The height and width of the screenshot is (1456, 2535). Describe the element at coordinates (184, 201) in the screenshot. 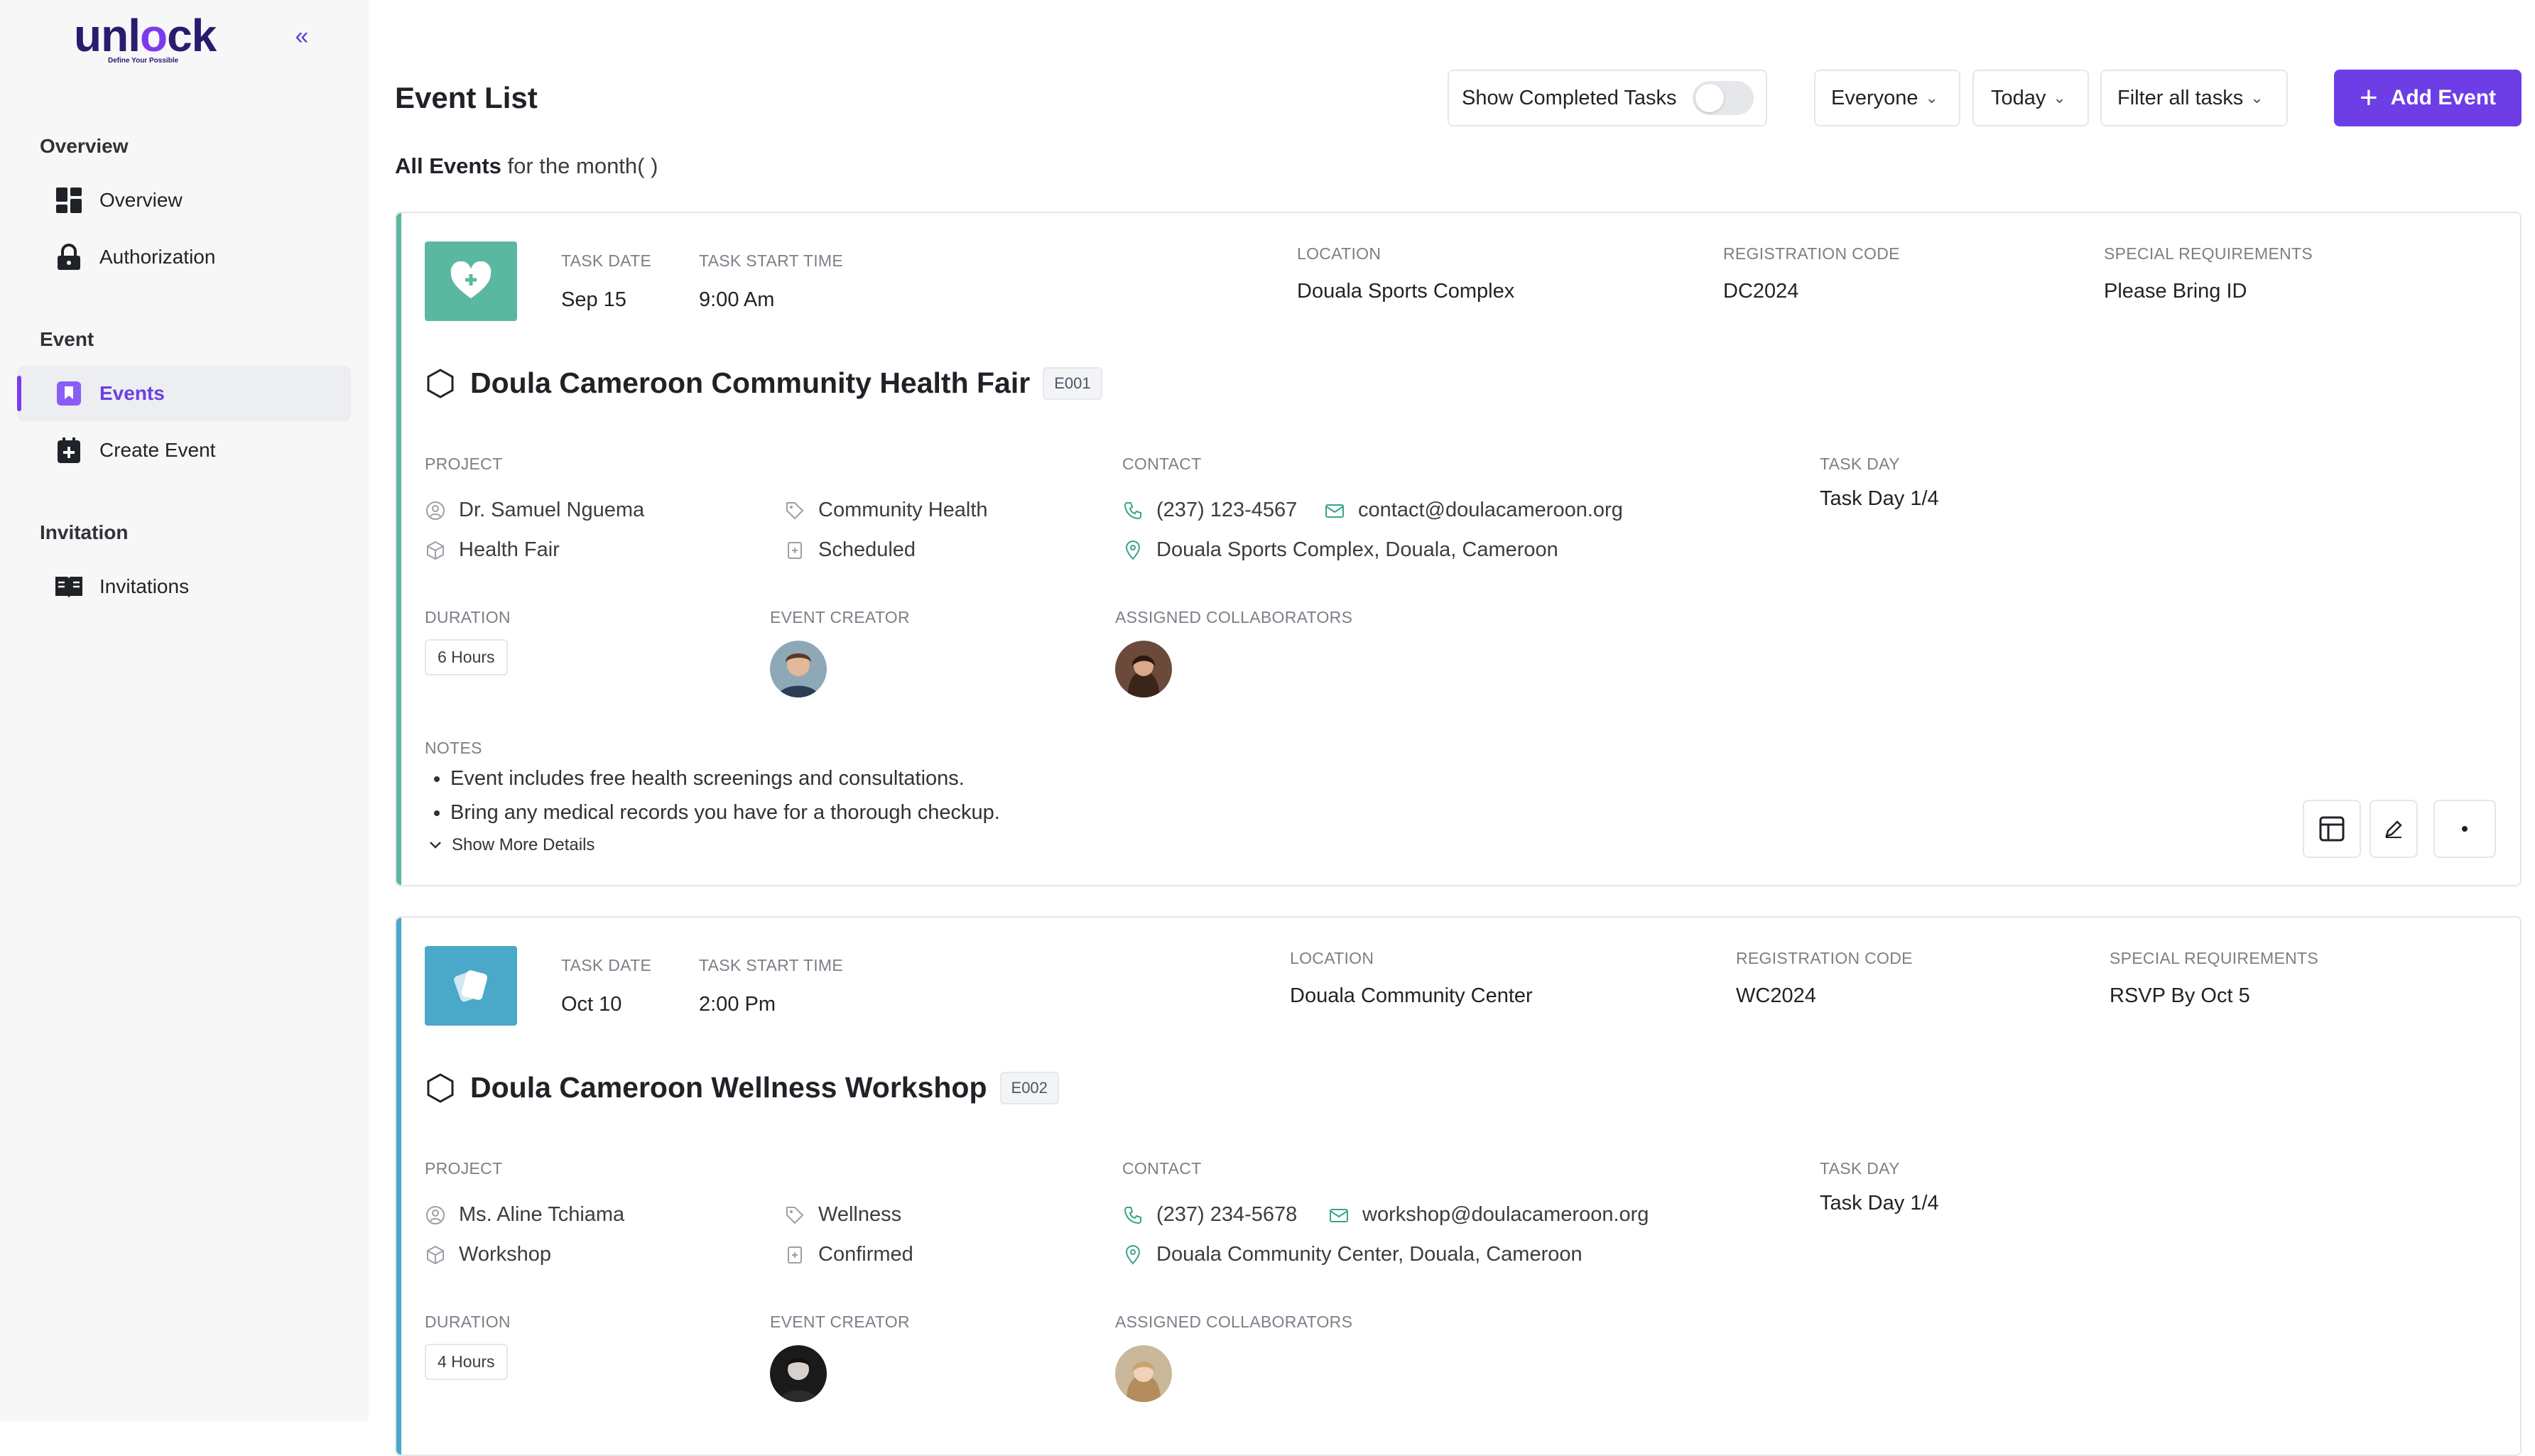

I see `sidebar-item-overview: Overview` at that location.